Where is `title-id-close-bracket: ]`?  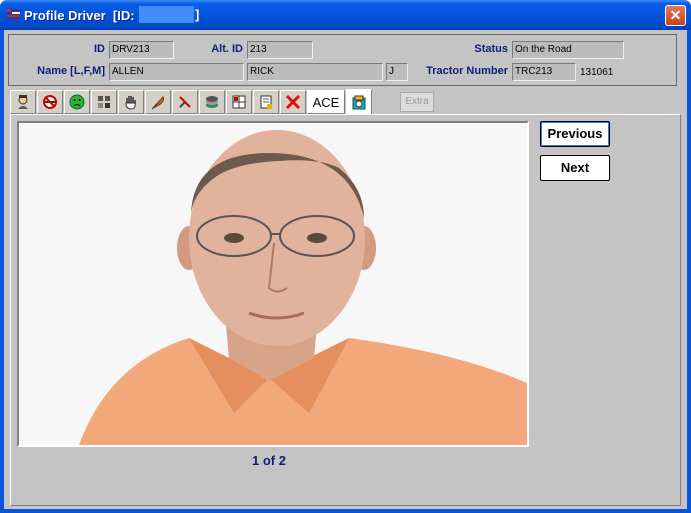 title-id-close-bracket: ] is located at coordinates (197, 14).